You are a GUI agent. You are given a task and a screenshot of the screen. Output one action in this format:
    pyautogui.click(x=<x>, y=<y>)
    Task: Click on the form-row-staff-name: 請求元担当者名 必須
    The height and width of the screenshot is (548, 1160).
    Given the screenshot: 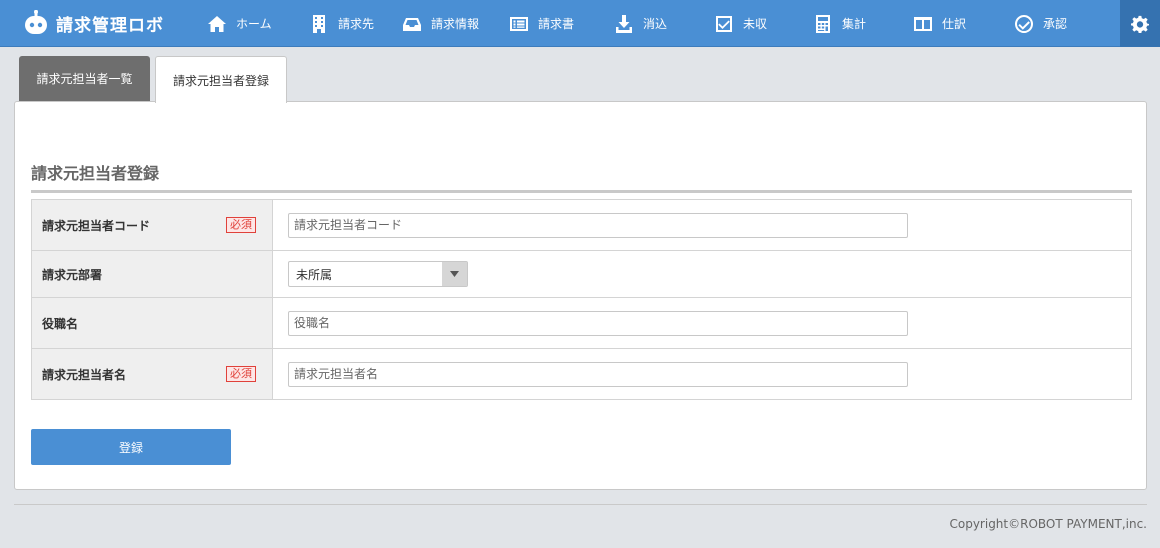 What is the action you would take?
    pyautogui.click(x=581, y=374)
    